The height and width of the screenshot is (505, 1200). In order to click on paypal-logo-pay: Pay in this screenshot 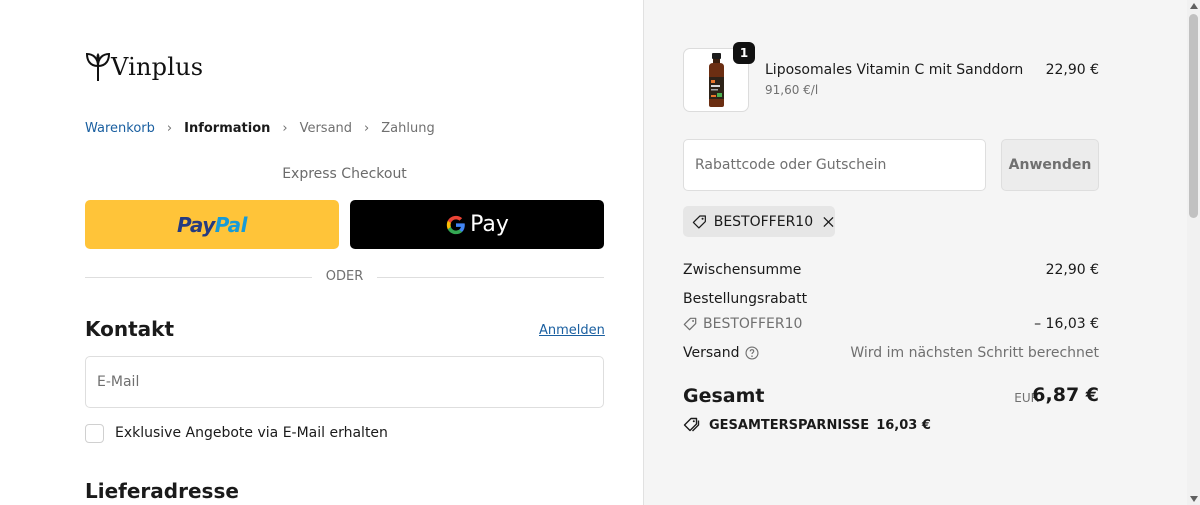, I will do `click(195, 224)`.